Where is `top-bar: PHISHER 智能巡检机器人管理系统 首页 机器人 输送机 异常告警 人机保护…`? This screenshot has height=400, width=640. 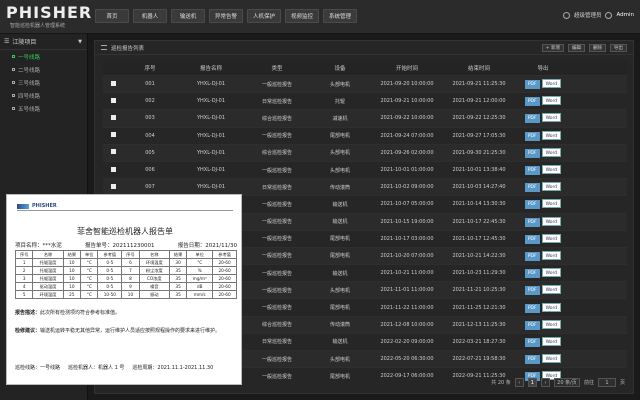
top-bar: PHISHER 智能巡检机器人管理系统 首页 机器人 输送机 异常告警 人机保护… is located at coordinates (320, 17).